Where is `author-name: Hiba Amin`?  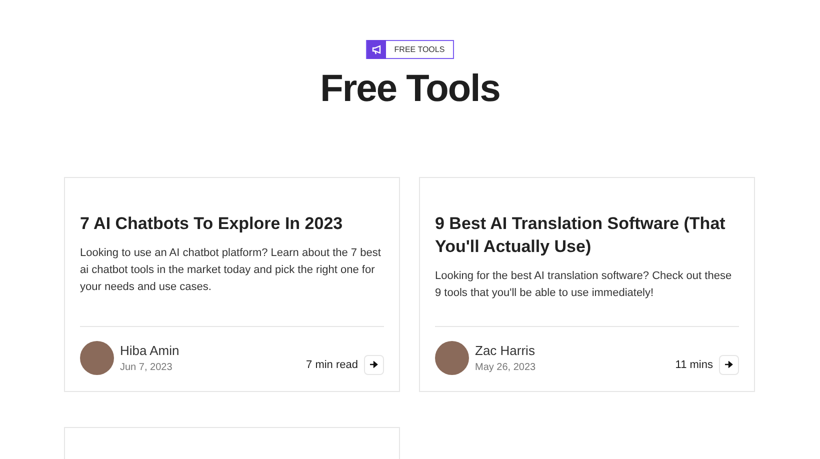 author-name: Hiba Amin is located at coordinates (150, 351).